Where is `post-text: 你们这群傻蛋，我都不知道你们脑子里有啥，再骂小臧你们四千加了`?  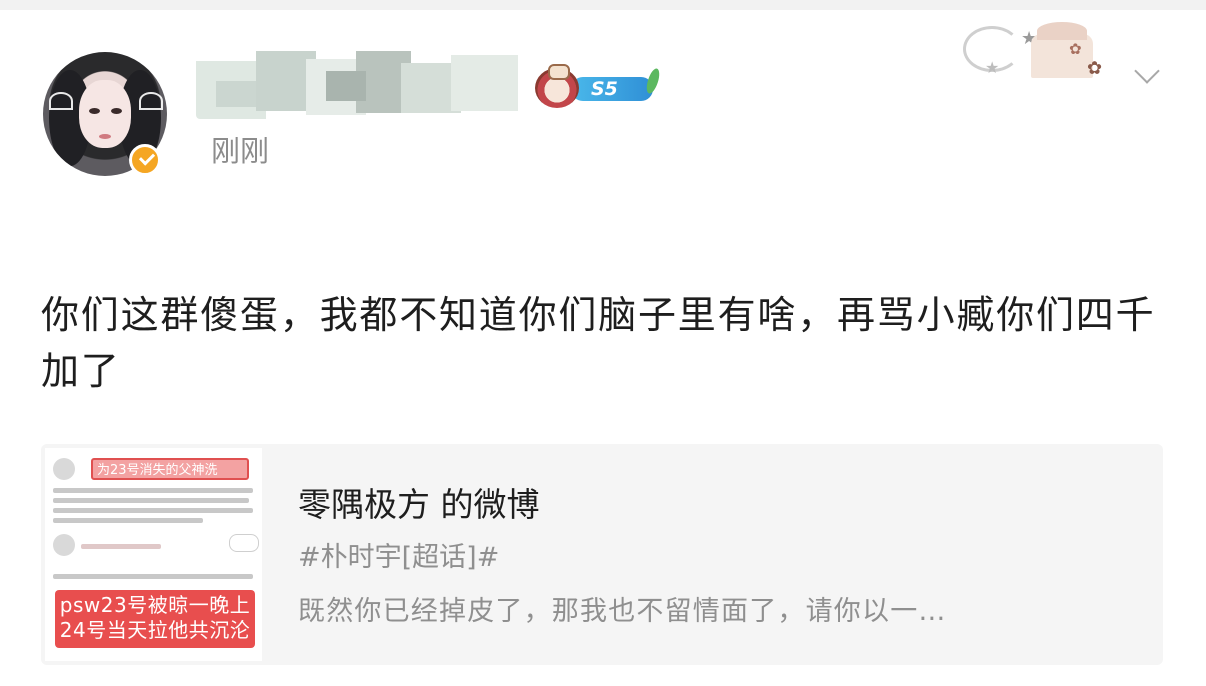
post-text: 你们这群傻蛋，我都不知道你们脑子里有啥，再骂小臧你们四千加了 is located at coordinates (598, 343).